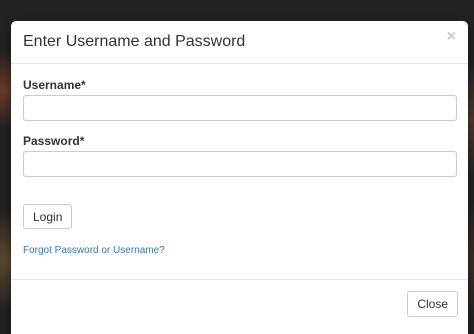  Describe the element at coordinates (432, 304) in the screenshot. I see `close-button: Close` at that location.